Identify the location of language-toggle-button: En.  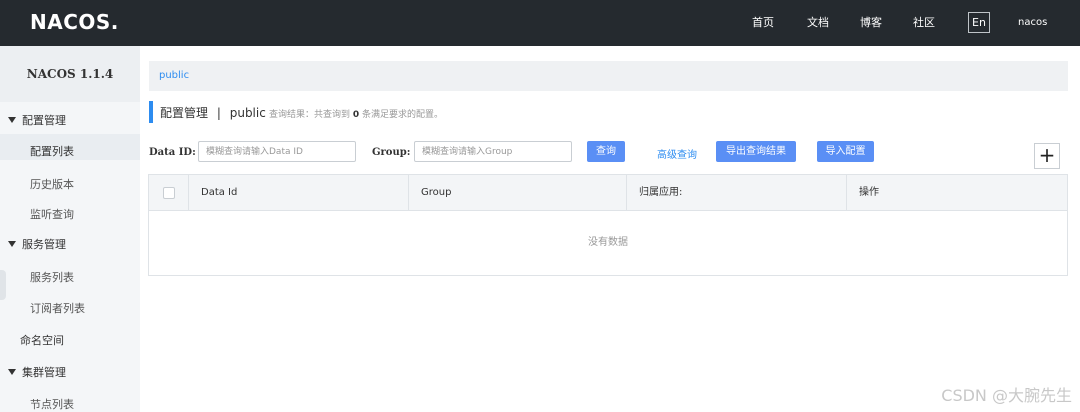
(979, 22).